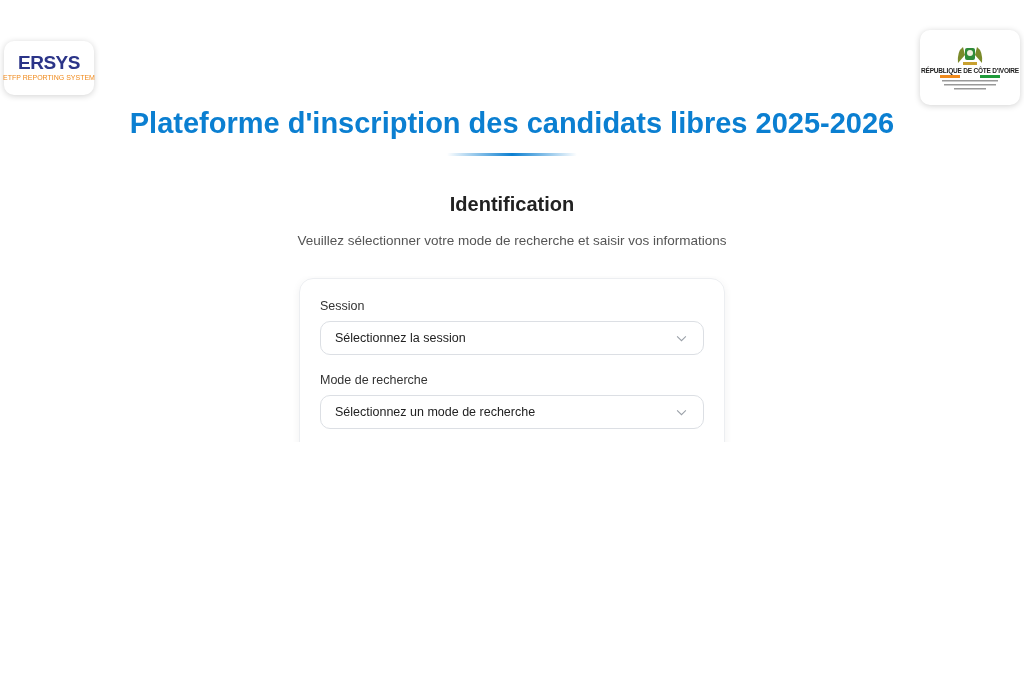 The width and height of the screenshot is (1024, 683). I want to click on flag-stripe-icon, so click(970, 77).